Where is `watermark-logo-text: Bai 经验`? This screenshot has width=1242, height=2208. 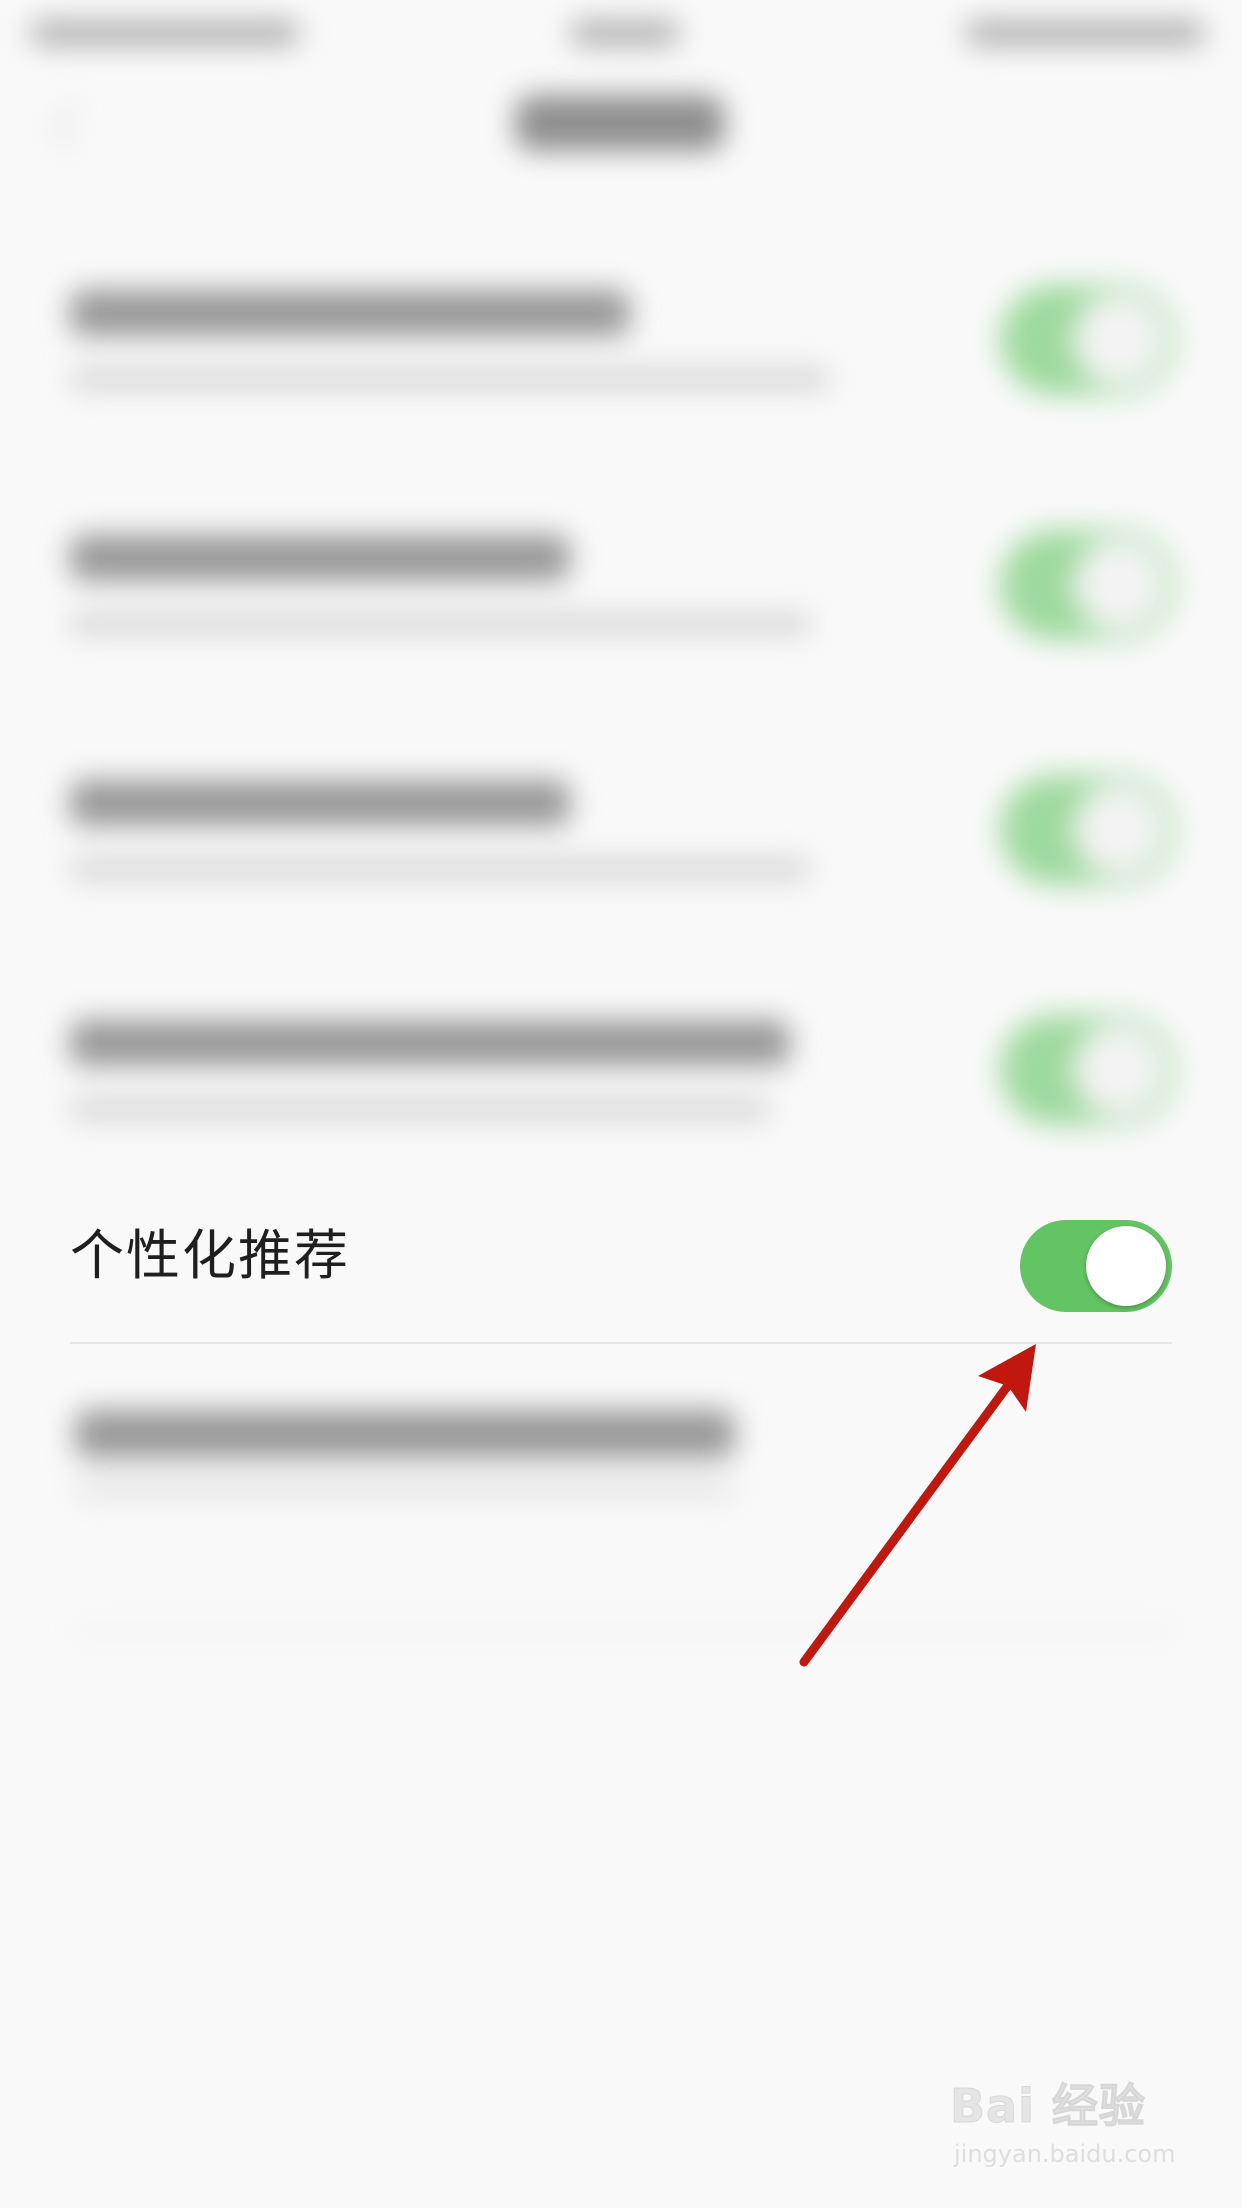
watermark-logo-text: Bai 经验 is located at coordinates (1048, 2106).